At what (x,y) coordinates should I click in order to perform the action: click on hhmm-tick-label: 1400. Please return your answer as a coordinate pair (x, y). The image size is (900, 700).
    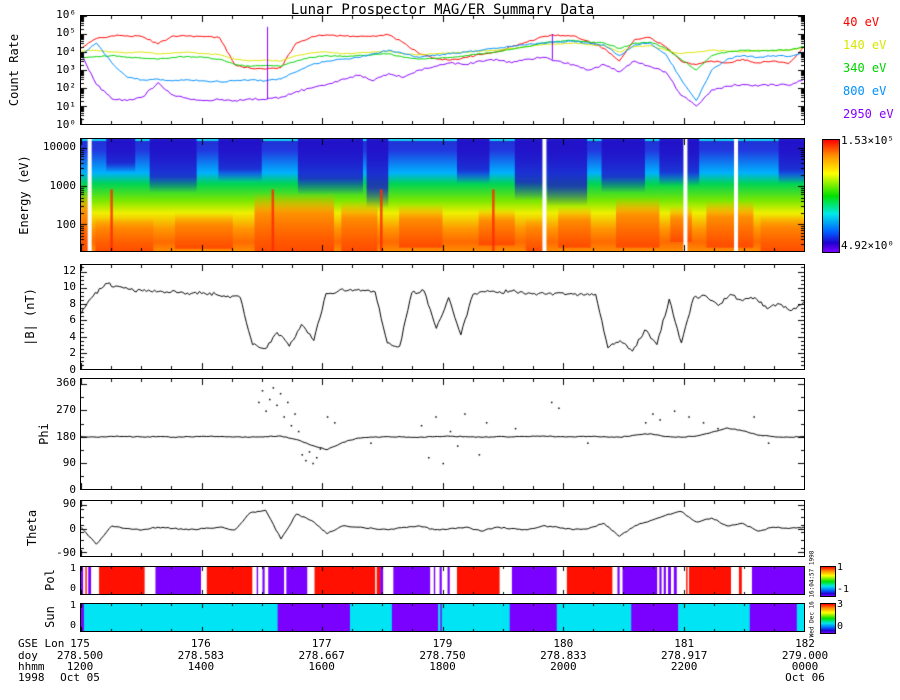
    Looking at the image, I should click on (201, 666).